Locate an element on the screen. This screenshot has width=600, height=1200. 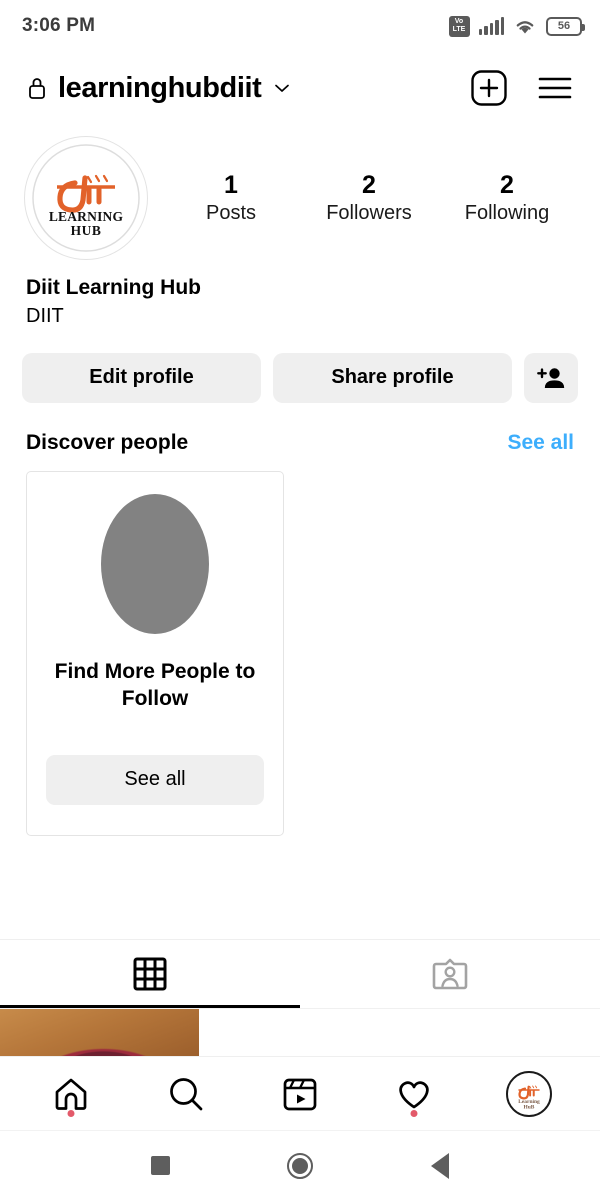
person-add-icon is located at coordinates (551, 377).